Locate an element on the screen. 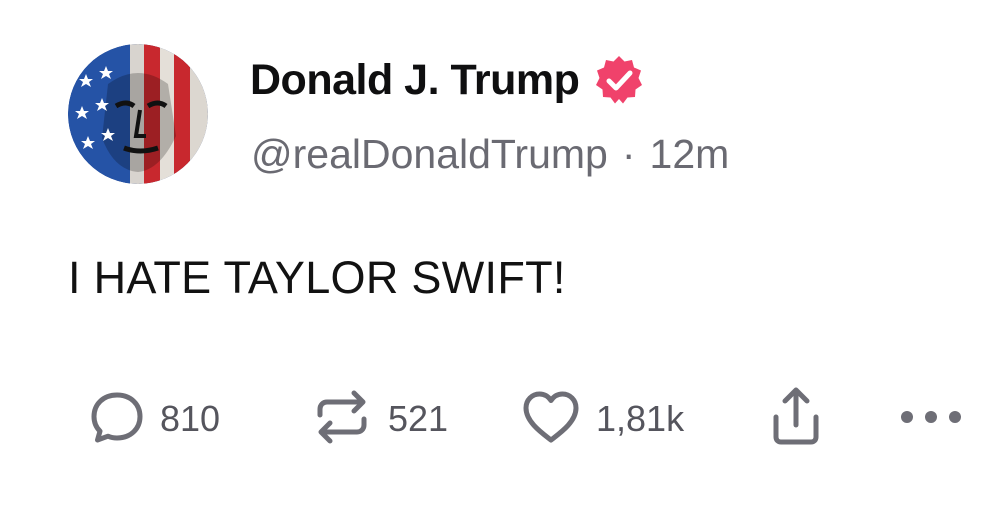  share-button is located at coordinates (796, 419).